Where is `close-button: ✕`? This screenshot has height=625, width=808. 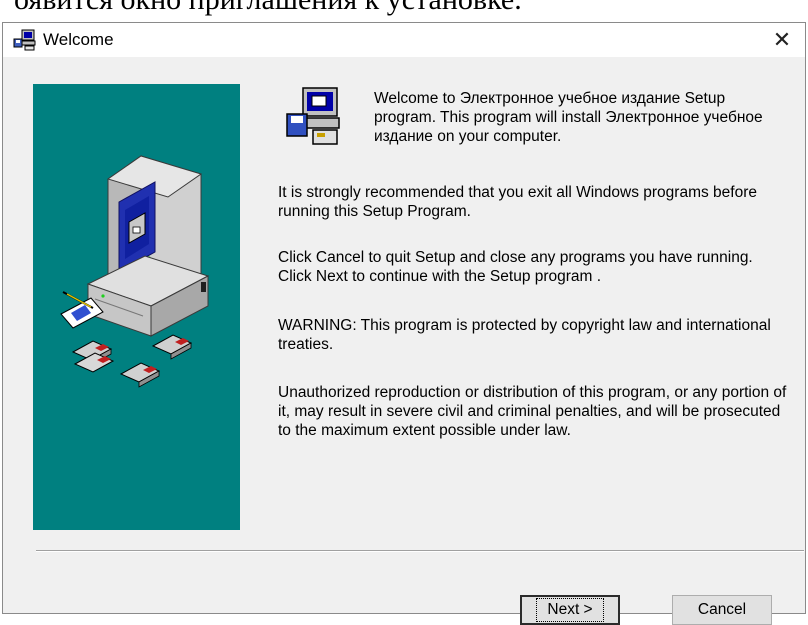 close-button: ✕ is located at coordinates (782, 40).